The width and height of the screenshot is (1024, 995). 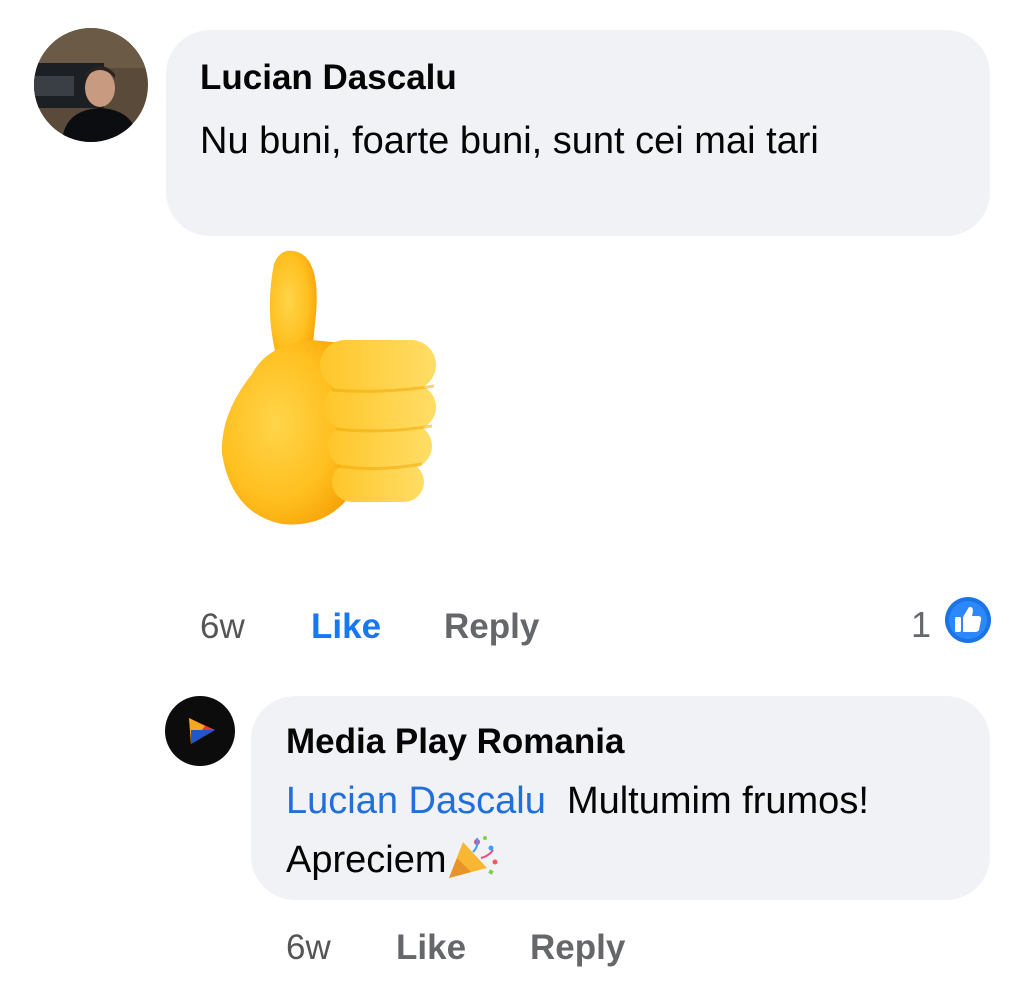 I want to click on reply-author: Media Play Romania, so click(x=455, y=742).